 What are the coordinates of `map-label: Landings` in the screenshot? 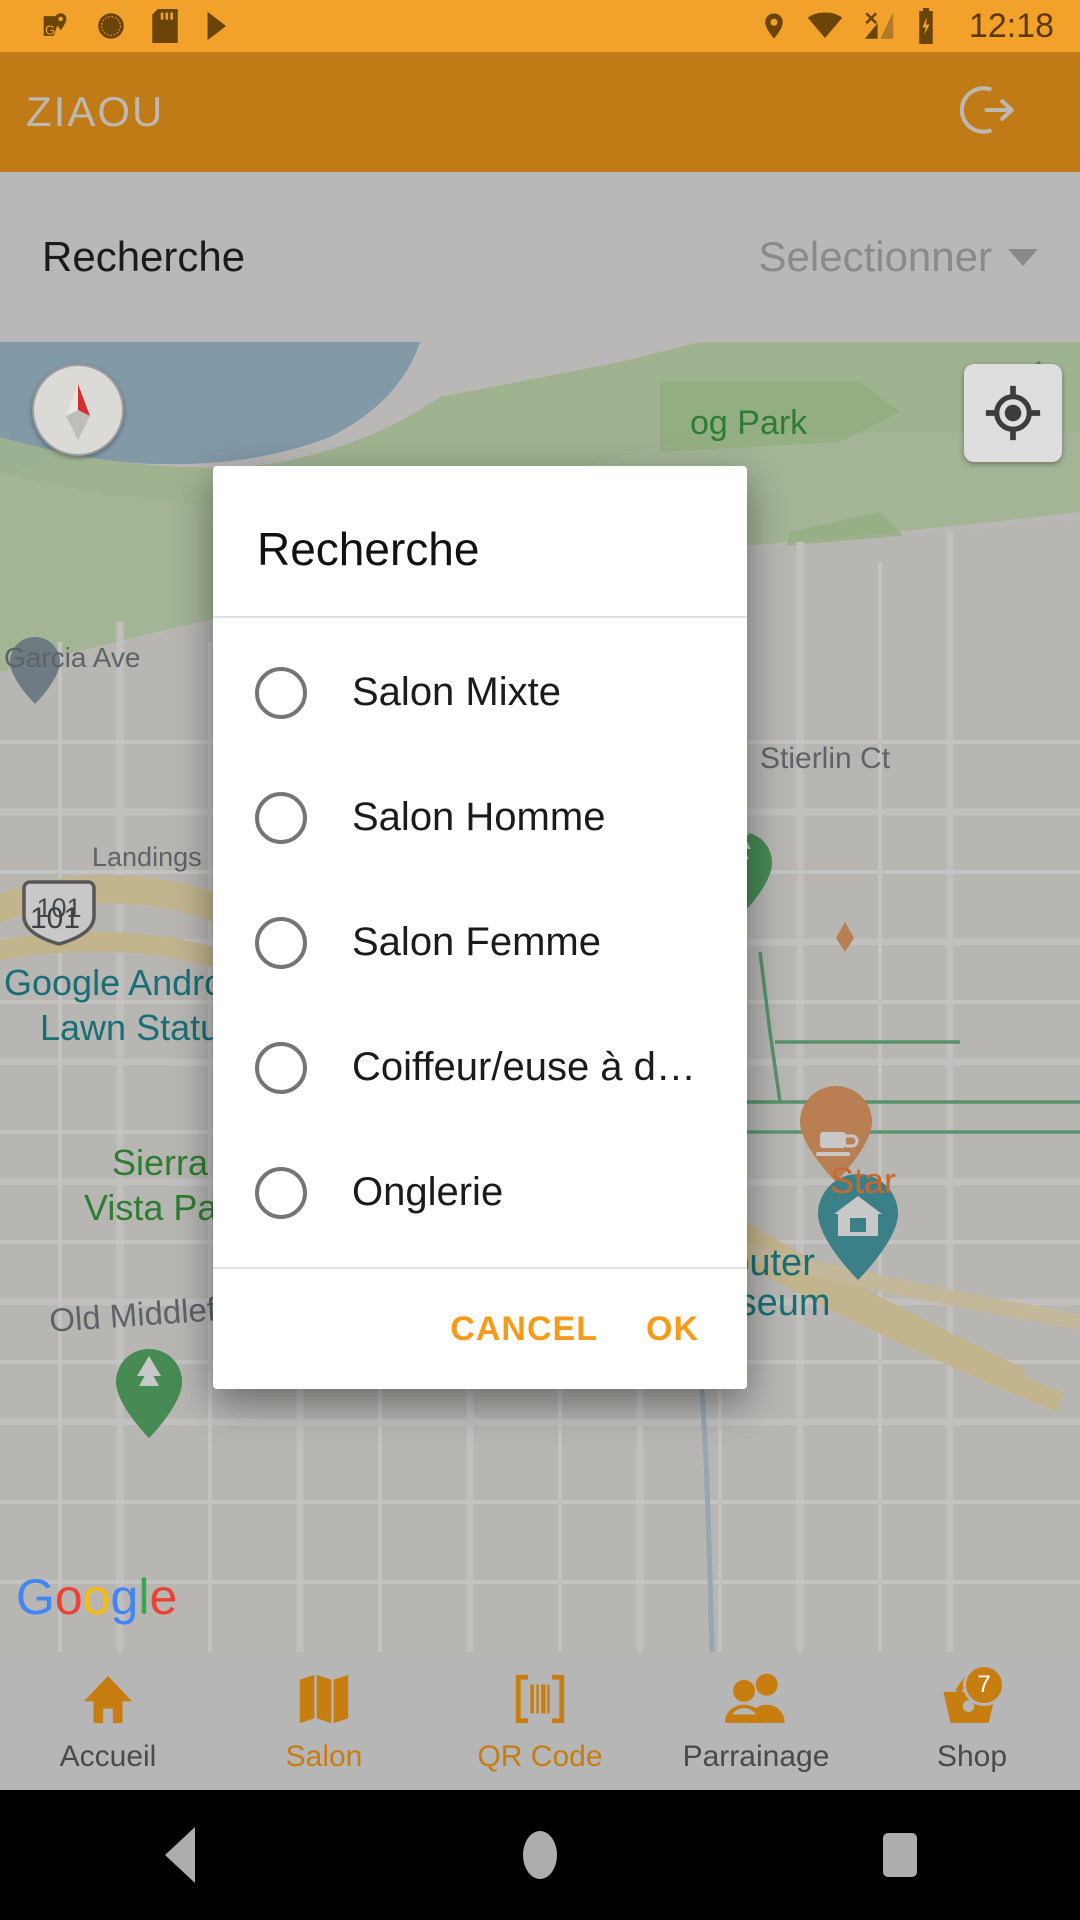 It's located at (147, 857).